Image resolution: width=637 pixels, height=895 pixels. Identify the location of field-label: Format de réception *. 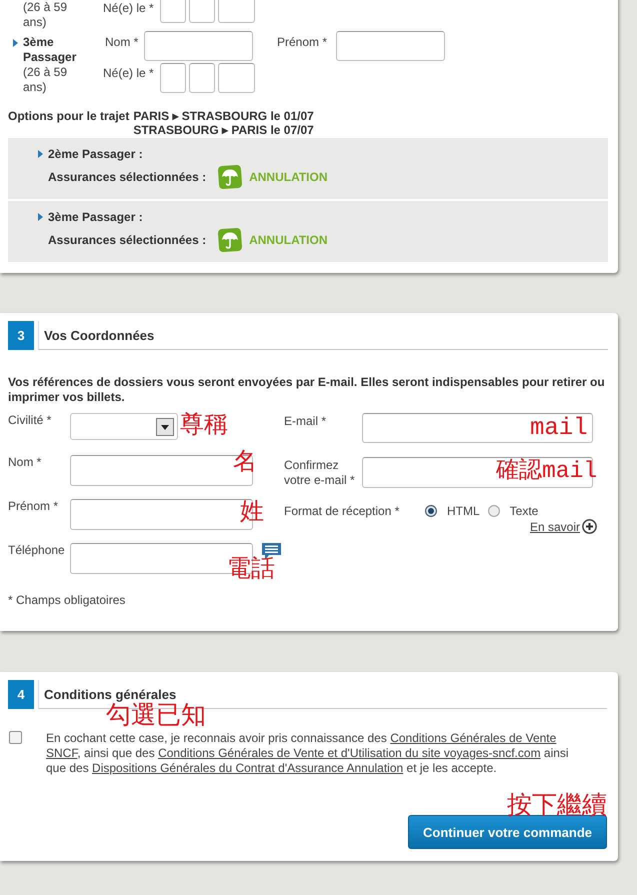
(342, 511).